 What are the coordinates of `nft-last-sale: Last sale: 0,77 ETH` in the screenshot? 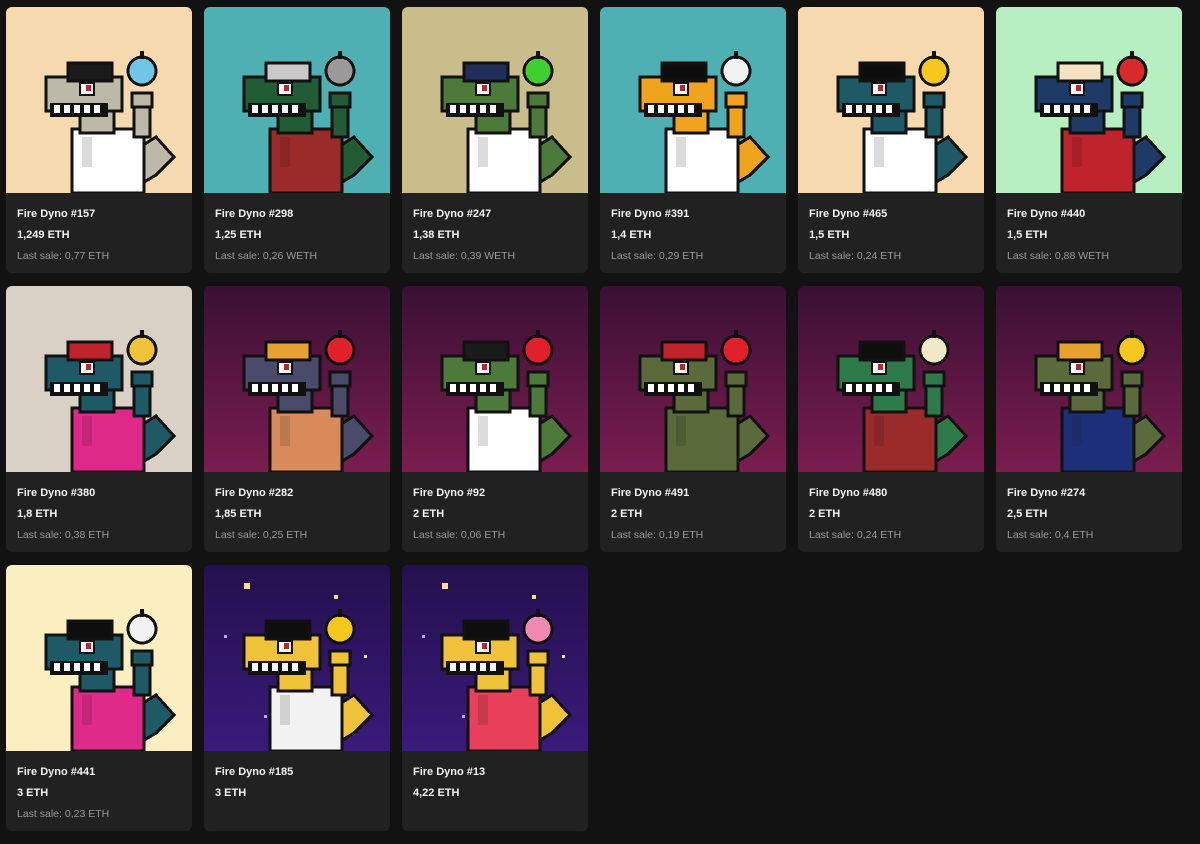 It's located at (63, 256).